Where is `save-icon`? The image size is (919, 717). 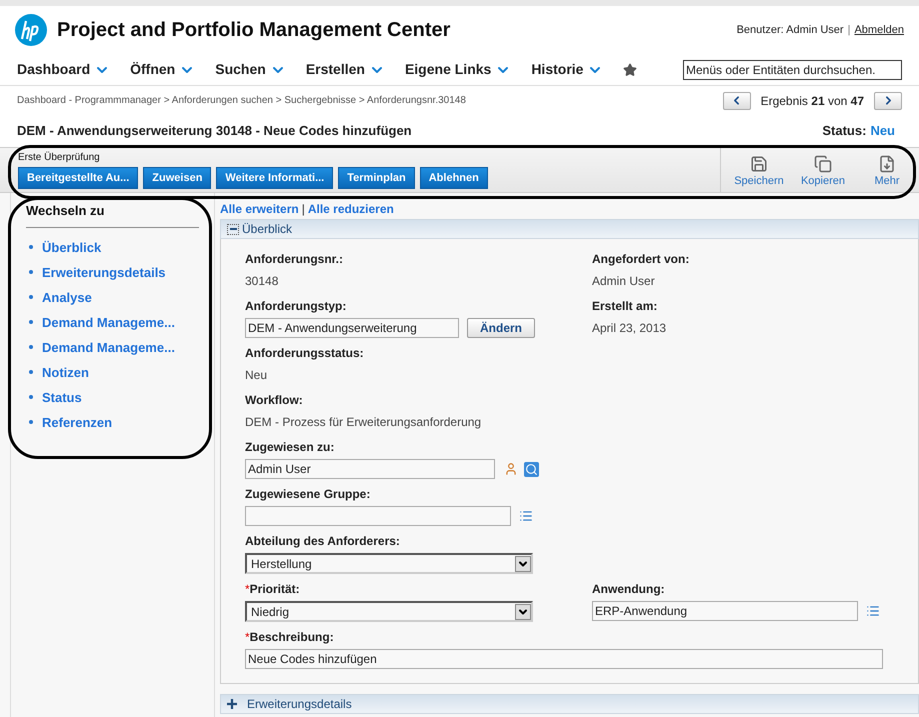 save-icon is located at coordinates (759, 163).